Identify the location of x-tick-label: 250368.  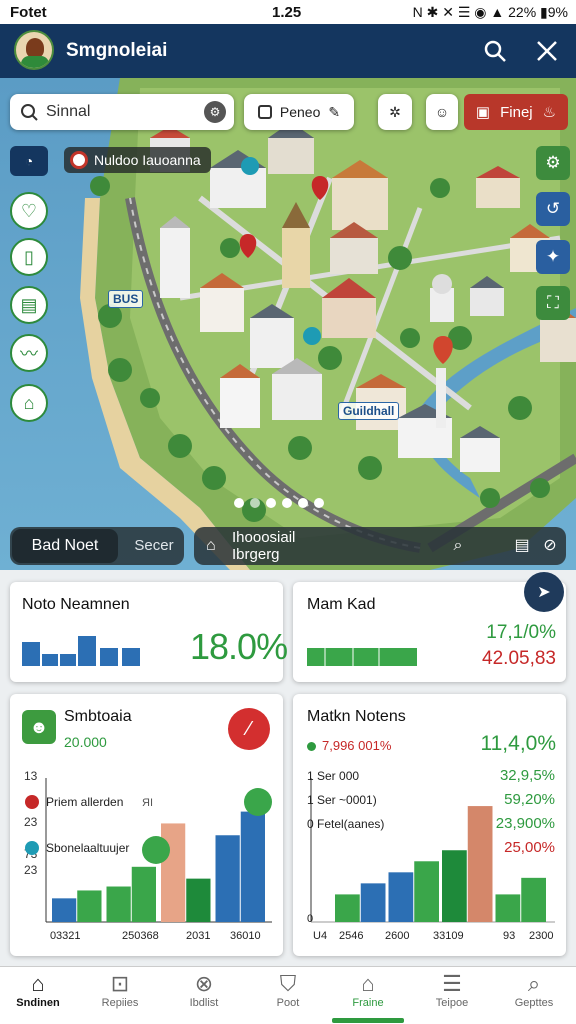
(140, 936).